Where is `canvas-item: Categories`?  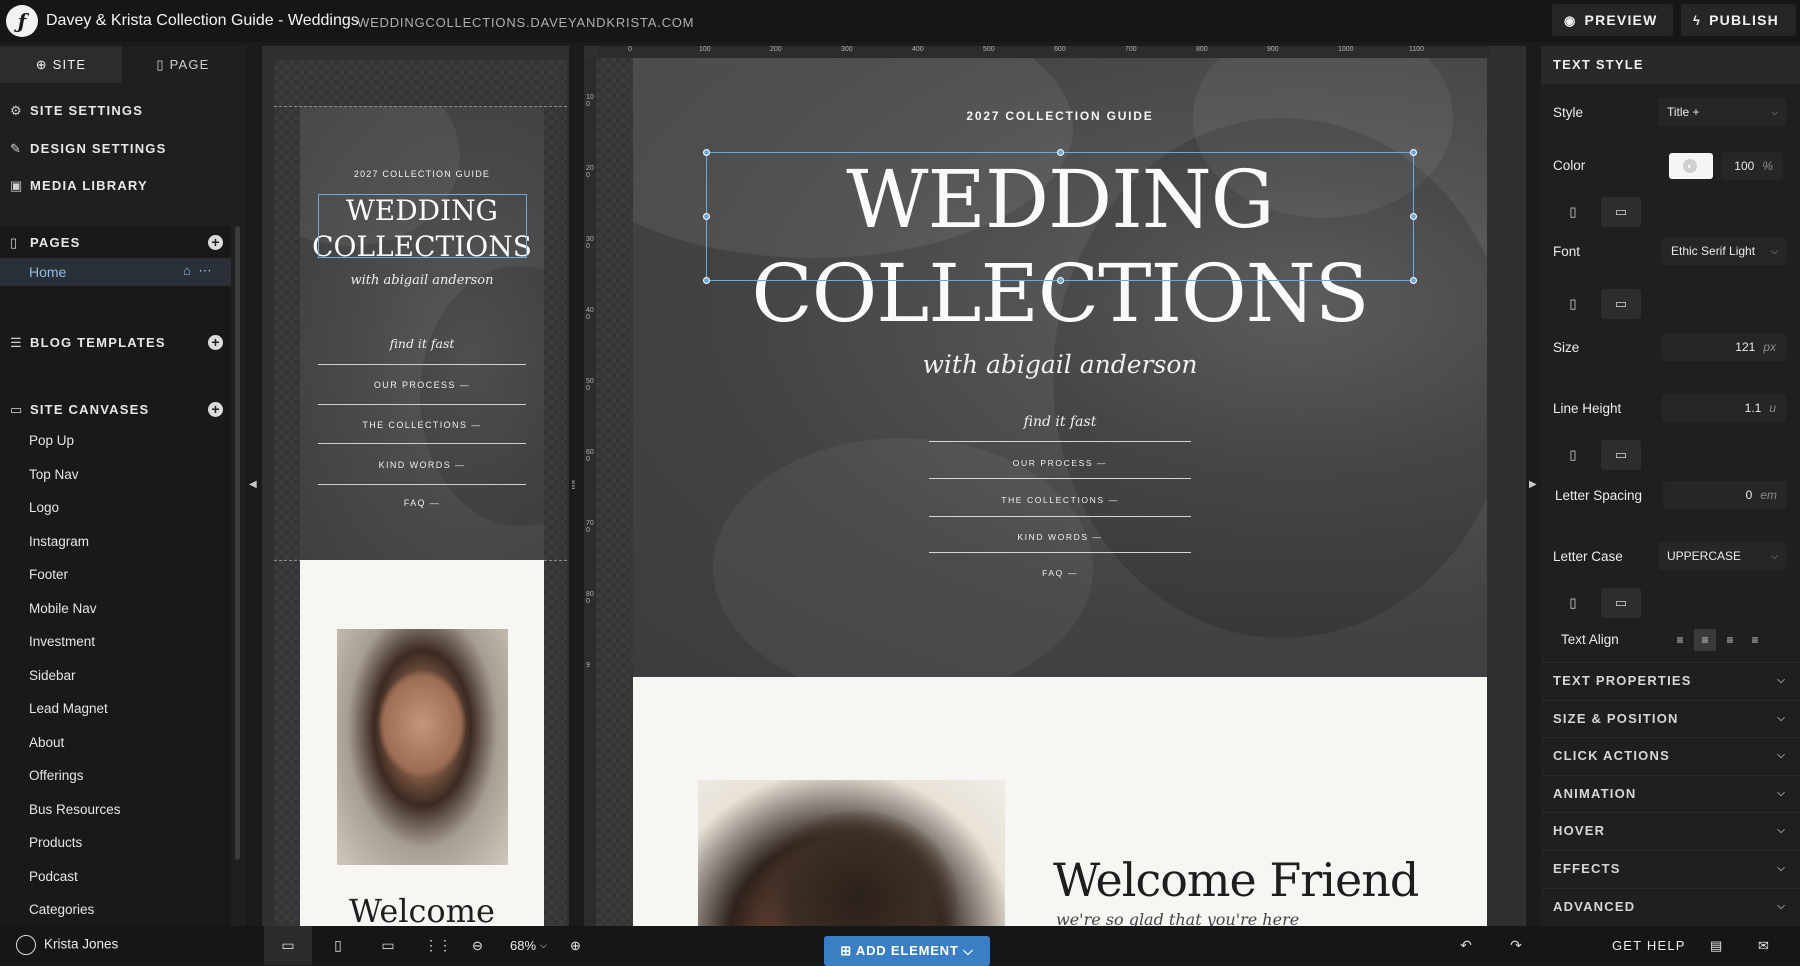 canvas-item: Categories is located at coordinates (61, 909).